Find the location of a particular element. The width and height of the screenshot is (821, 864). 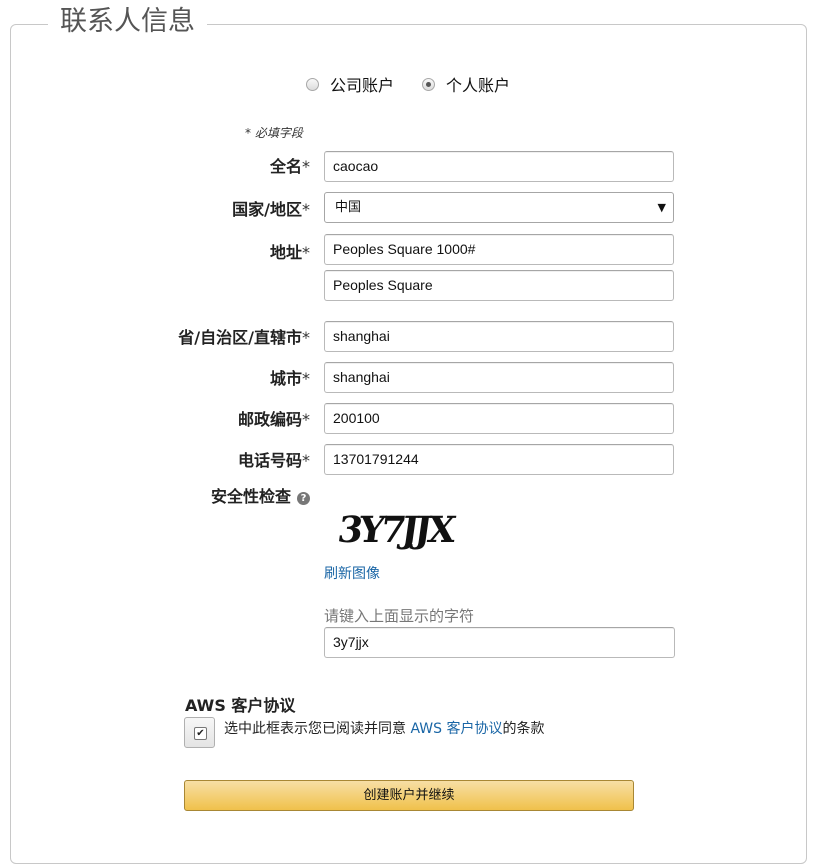

province-label: 省/自治区/直辖市* is located at coordinates (244, 336).